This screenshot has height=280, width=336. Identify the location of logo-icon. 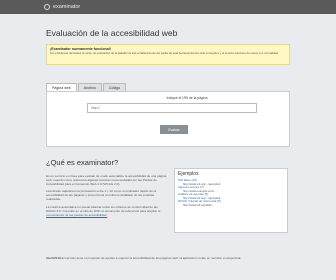
(47, 7).